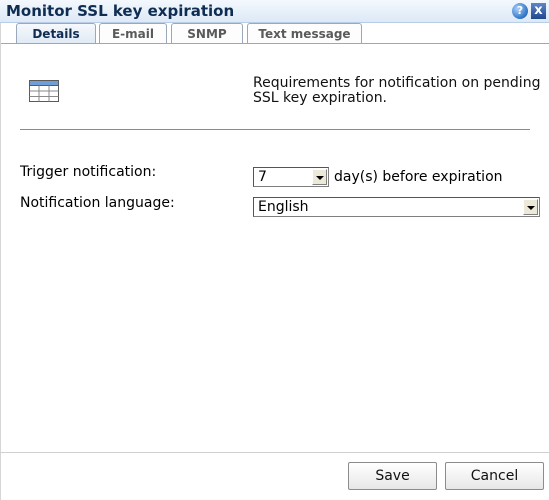 Image resolution: width=549 pixels, height=500 pixels. I want to click on help-icon: ?, so click(520, 11).